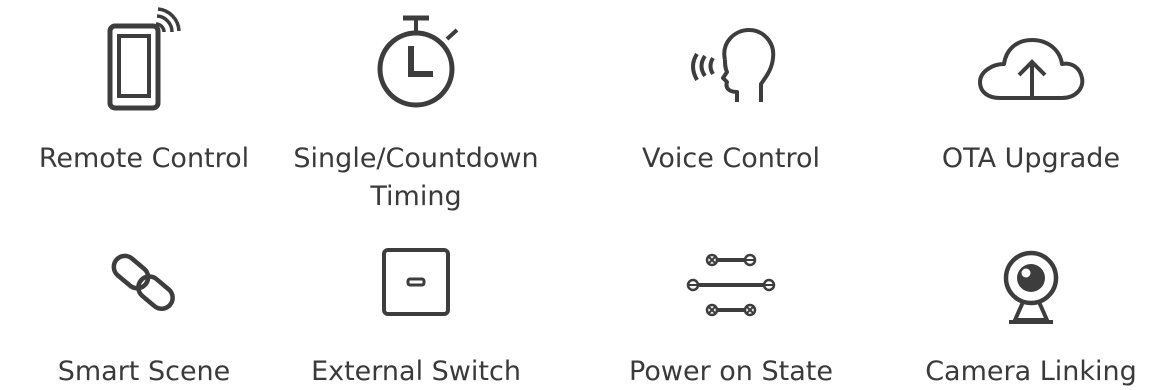 Image resolution: width=1153 pixels, height=390 pixels. Describe the element at coordinates (144, 371) in the screenshot. I see `feature-label: Smart Scene` at that location.